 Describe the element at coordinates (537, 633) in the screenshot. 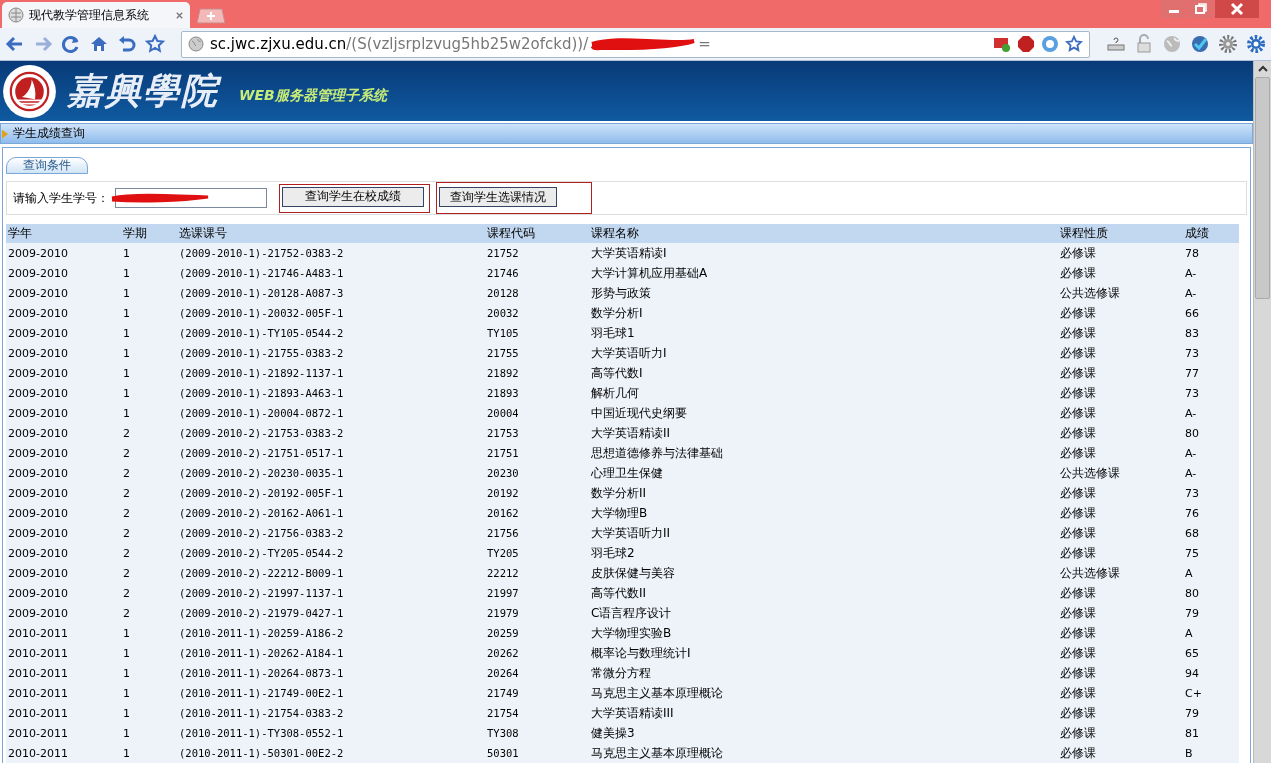

I see `table-cell: 20259` at that location.